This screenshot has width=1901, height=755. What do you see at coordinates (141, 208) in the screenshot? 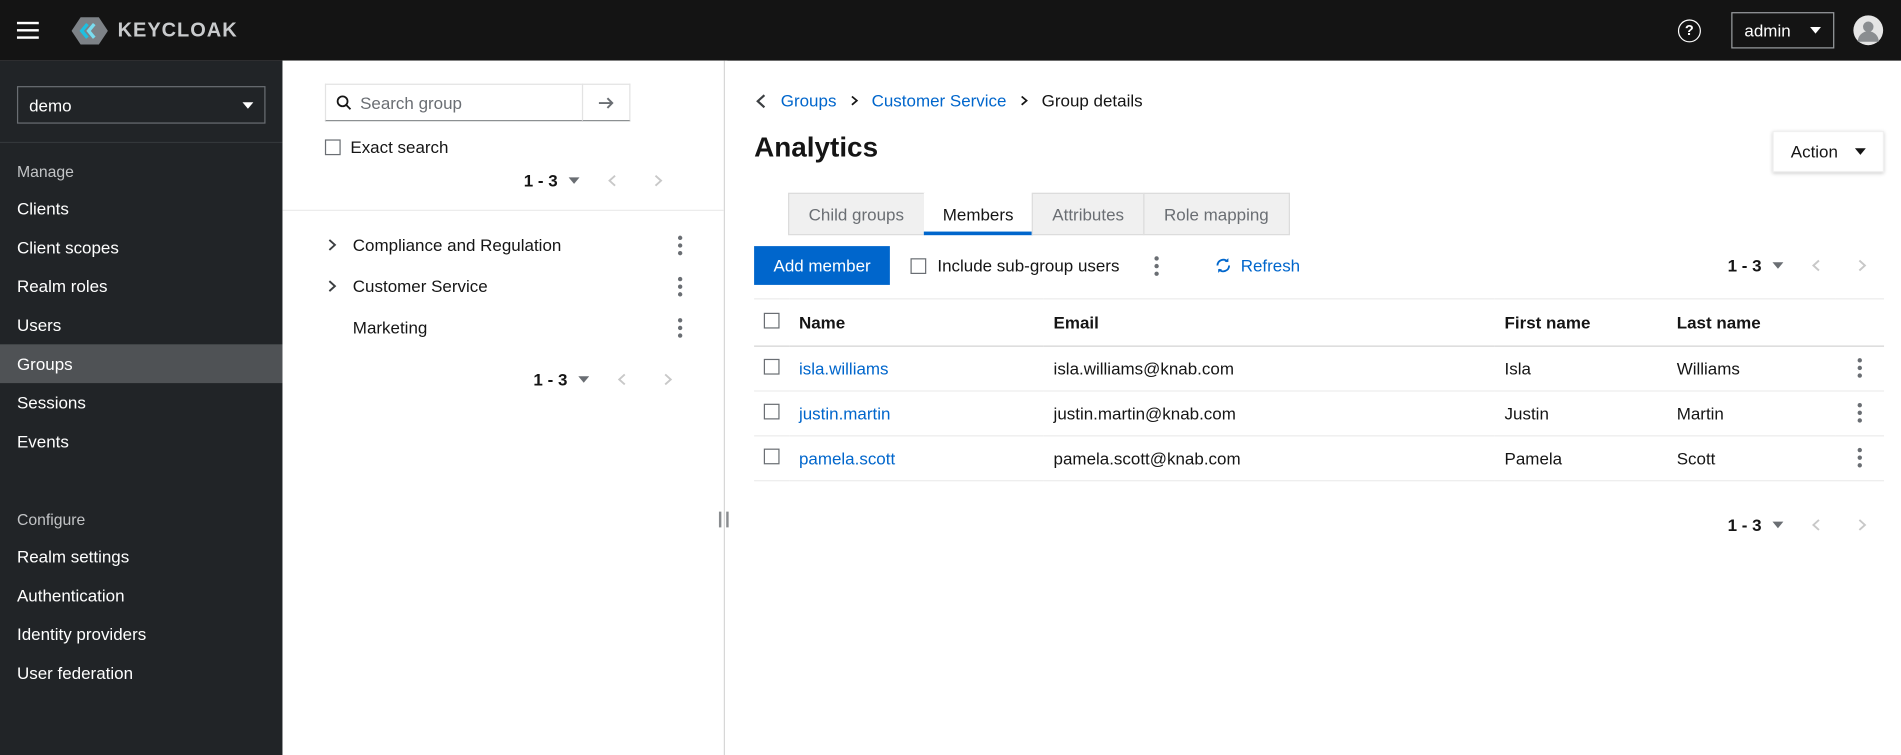
I see `sidebar-item-clients: Clients` at bounding box center [141, 208].